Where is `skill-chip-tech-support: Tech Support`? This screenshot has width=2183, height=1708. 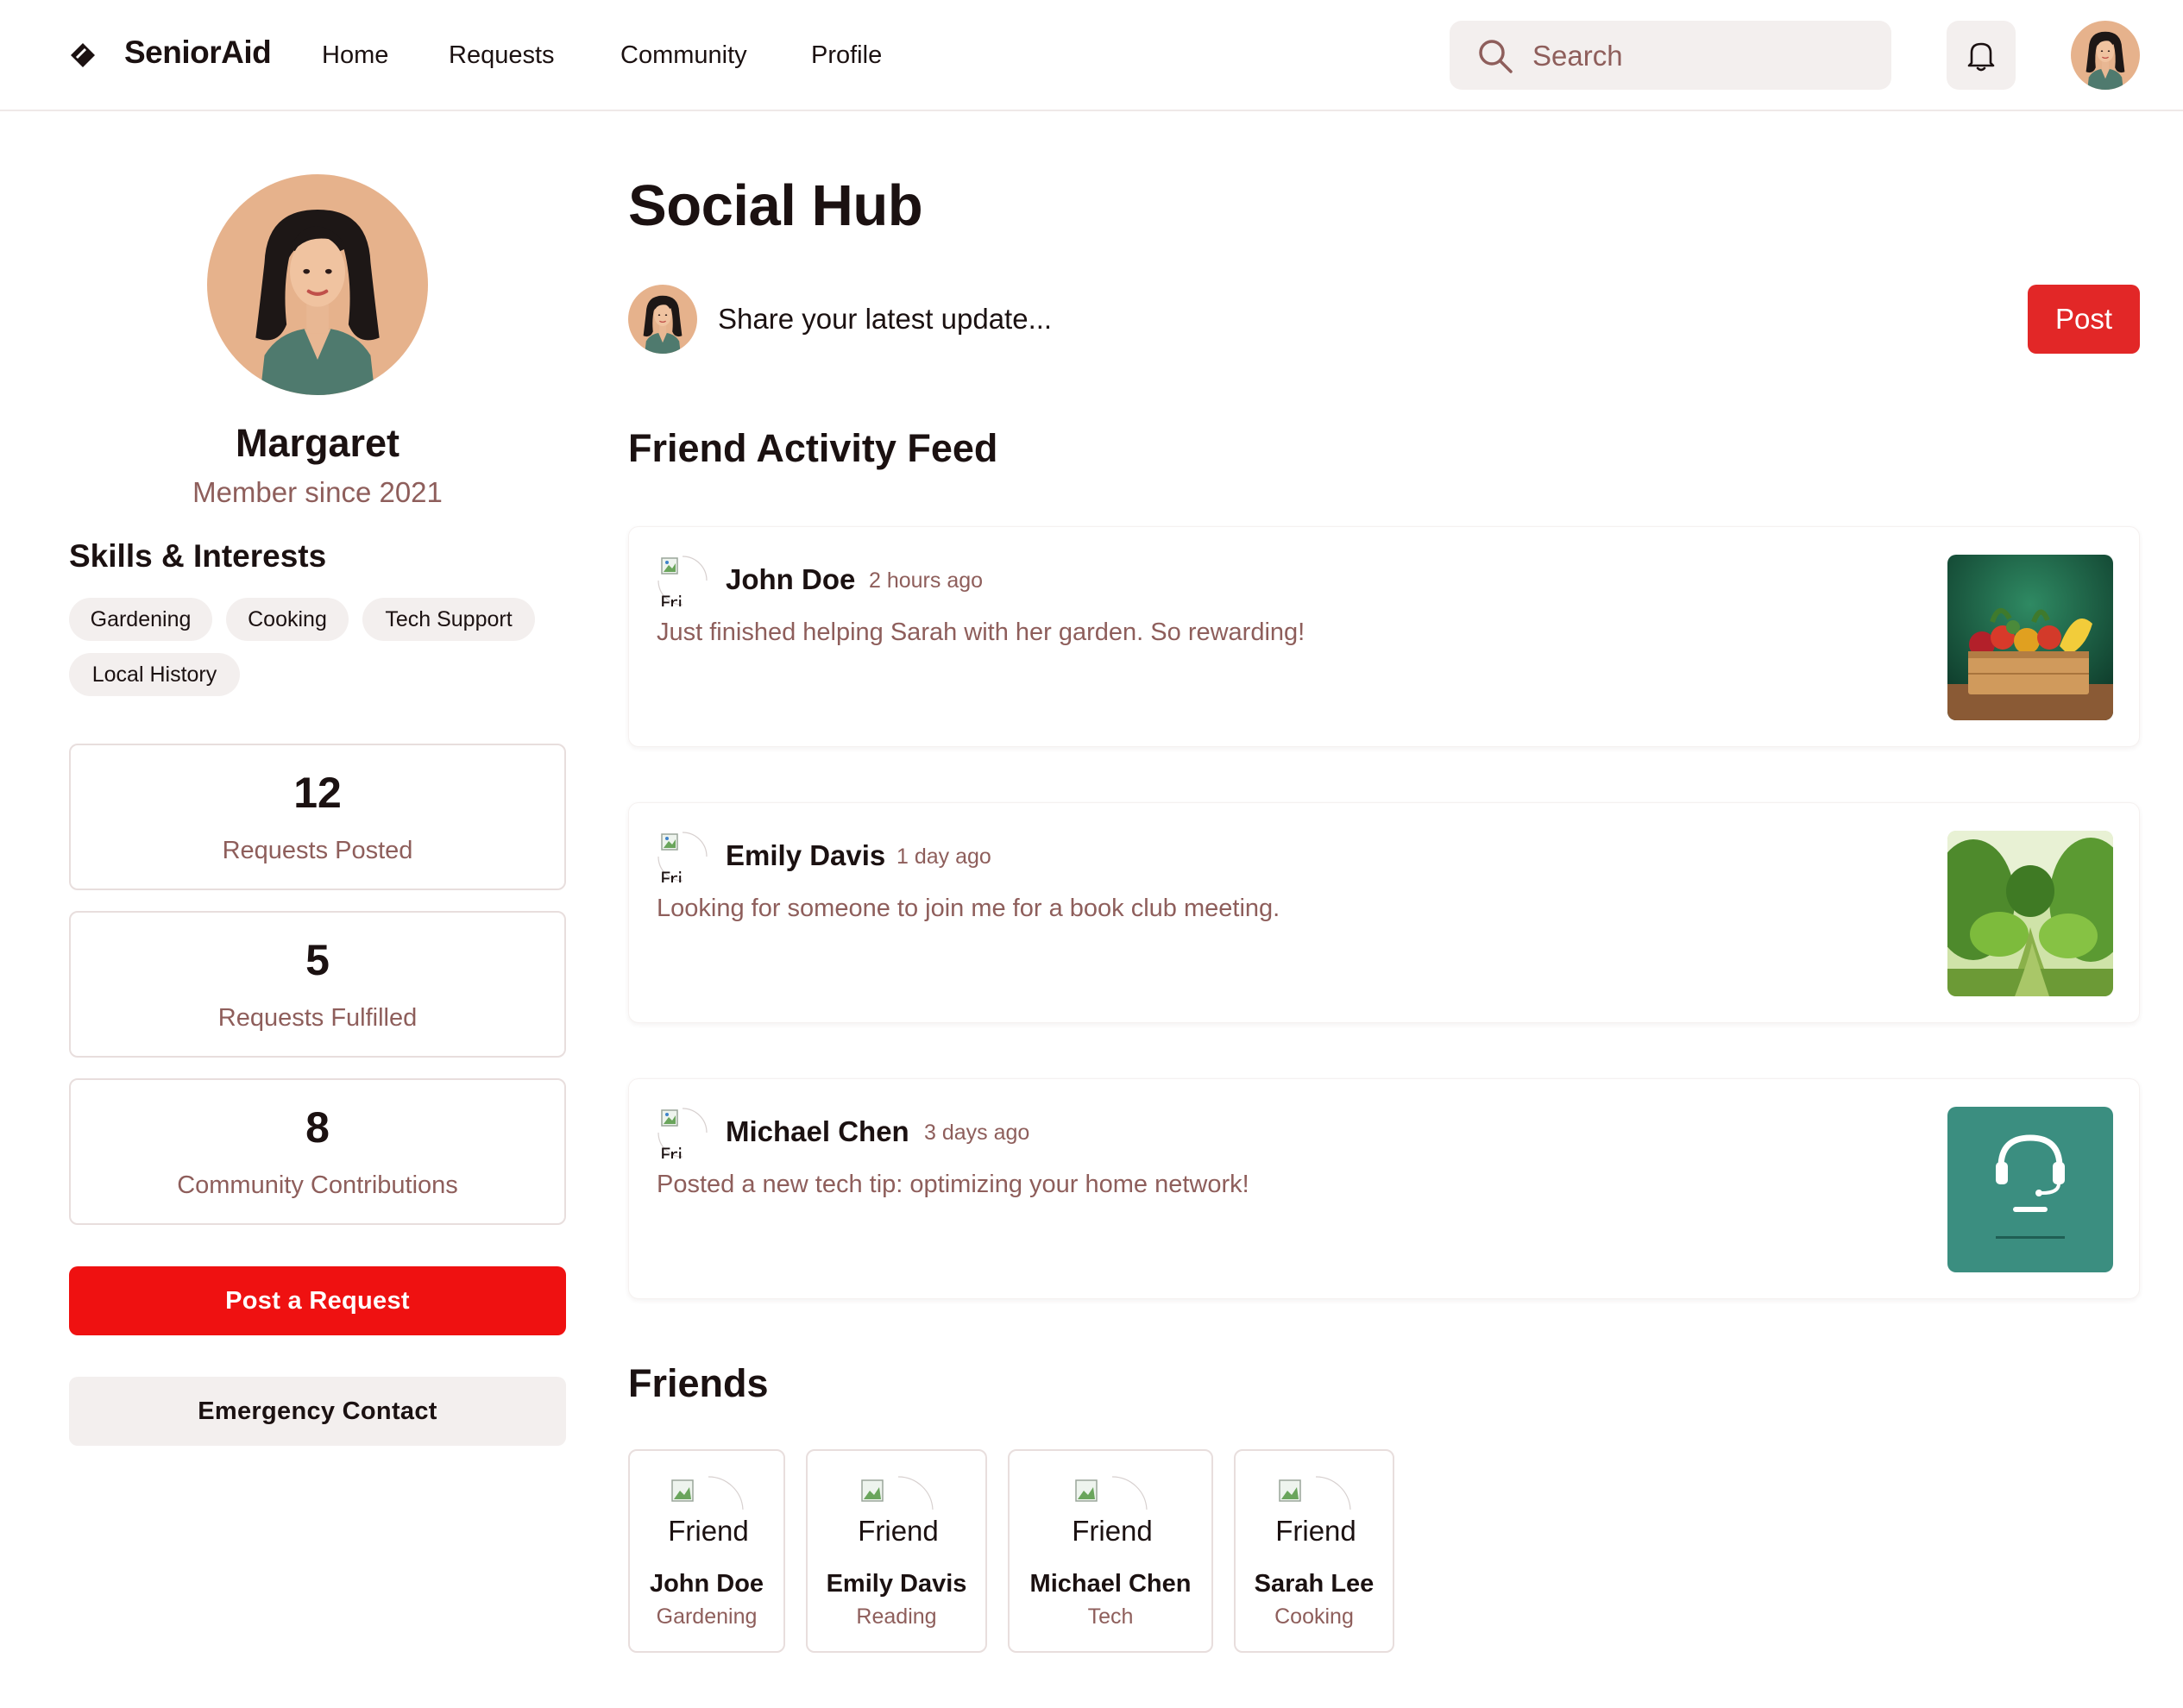 skill-chip-tech-support: Tech Support is located at coordinates (449, 619).